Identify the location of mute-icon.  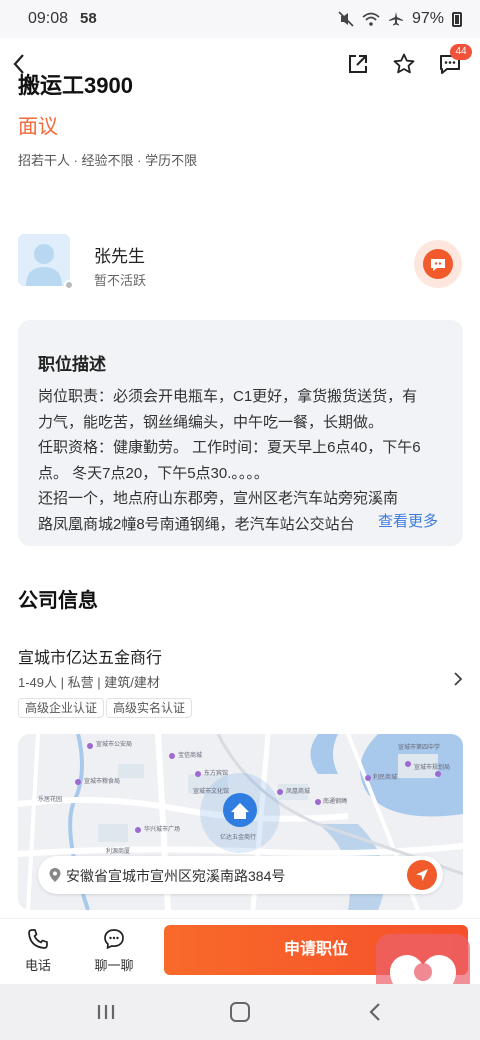
(346, 19).